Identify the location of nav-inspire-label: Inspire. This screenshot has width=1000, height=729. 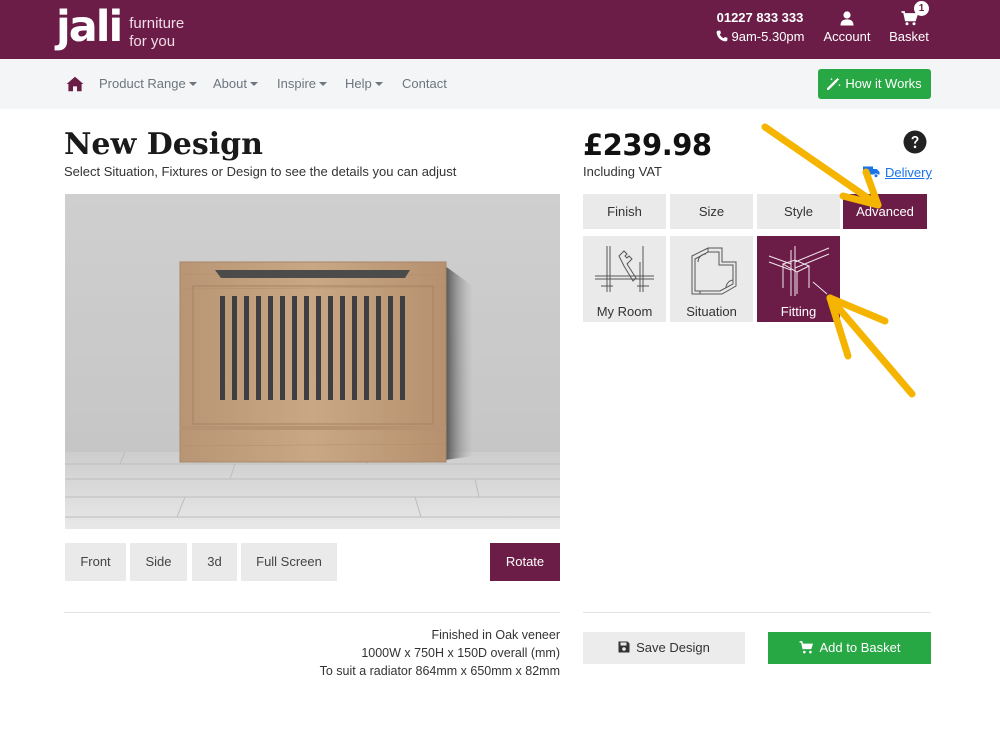
(297, 83).